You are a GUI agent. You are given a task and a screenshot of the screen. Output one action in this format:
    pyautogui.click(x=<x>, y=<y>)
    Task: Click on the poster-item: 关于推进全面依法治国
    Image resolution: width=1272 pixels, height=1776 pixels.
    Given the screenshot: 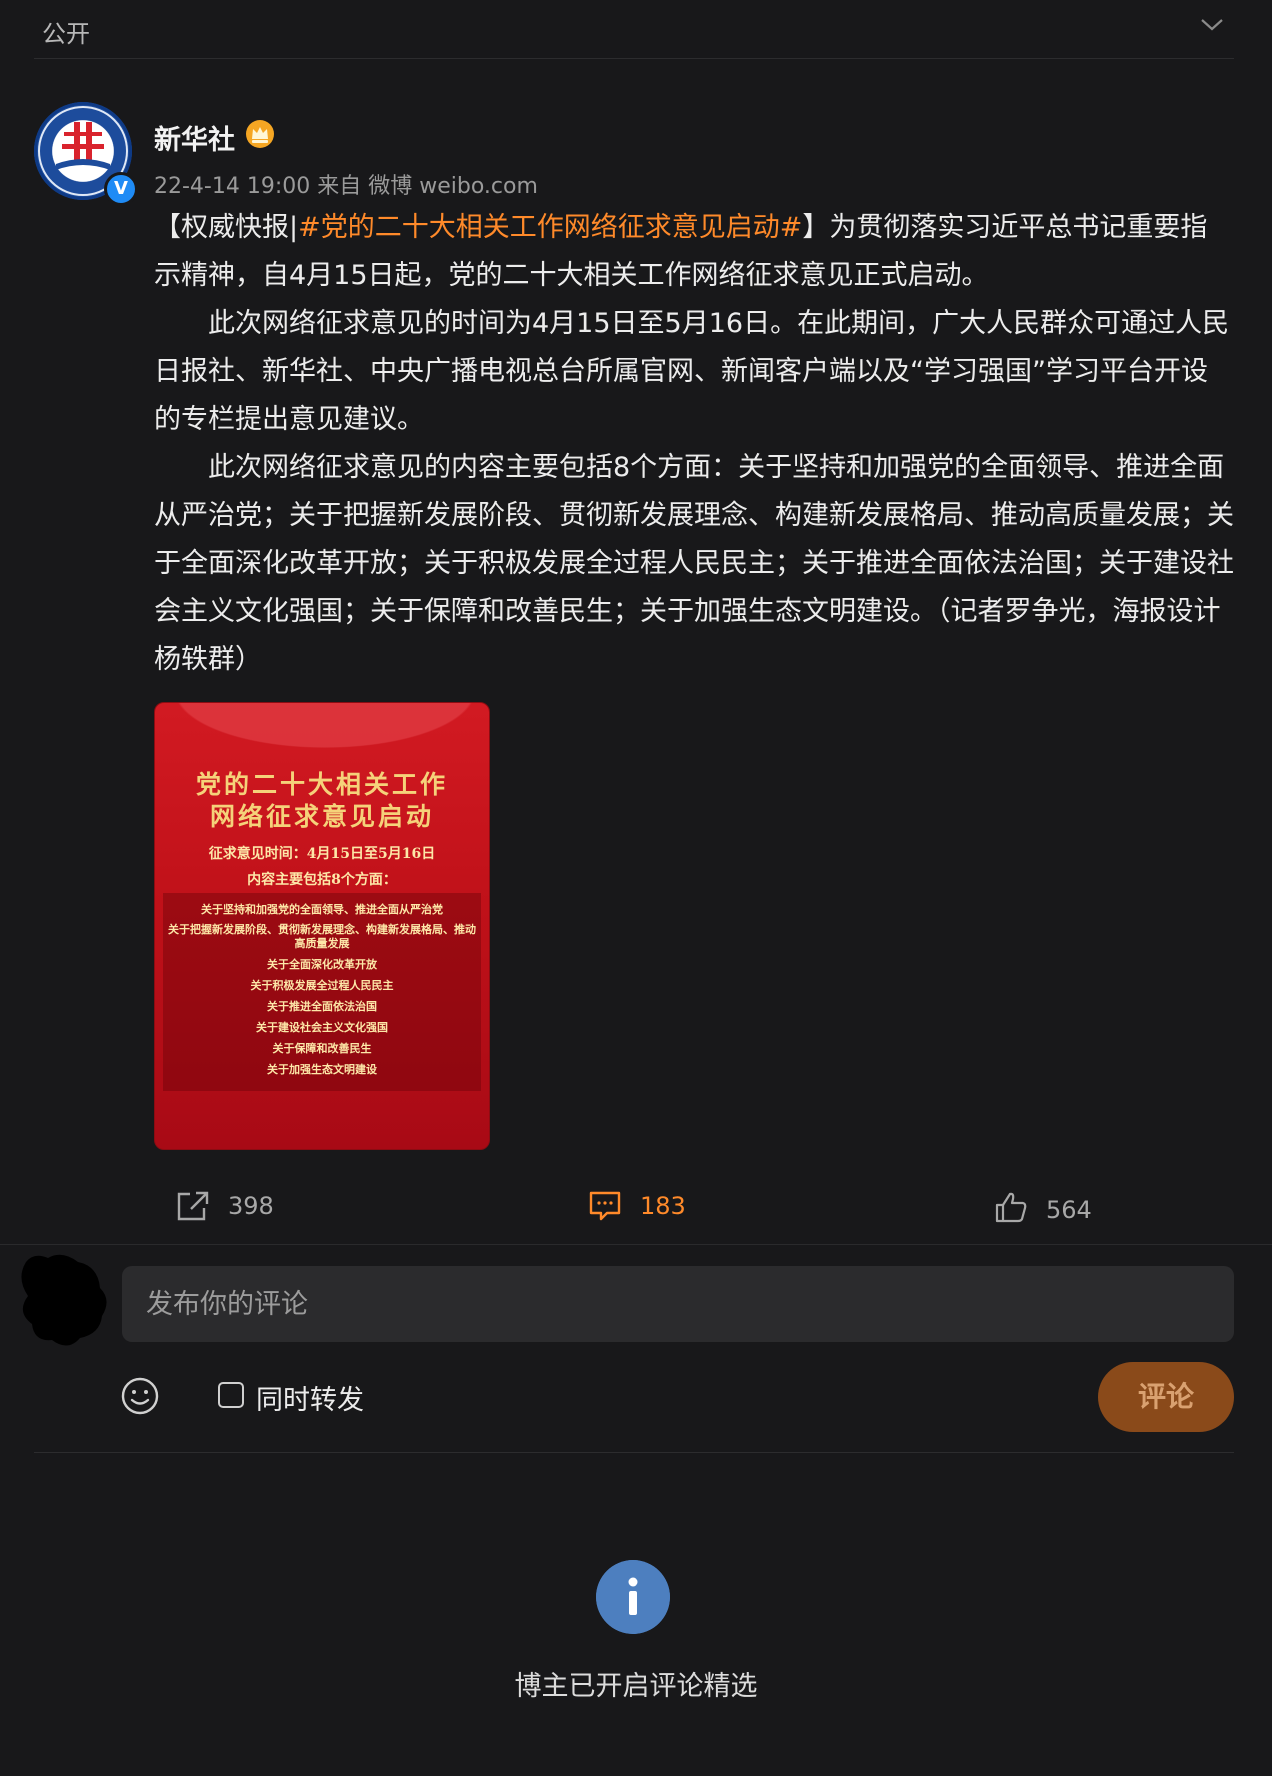 What is the action you would take?
    pyautogui.click(x=322, y=1006)
    